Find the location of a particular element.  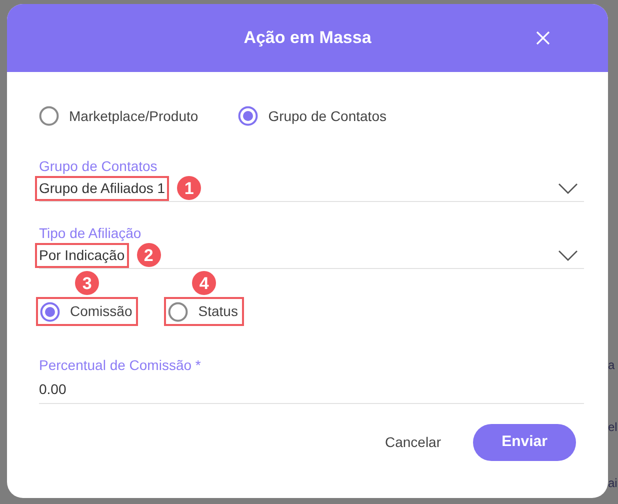

radio-label: Grupo de Contatos is located at coordinates (327, 116).